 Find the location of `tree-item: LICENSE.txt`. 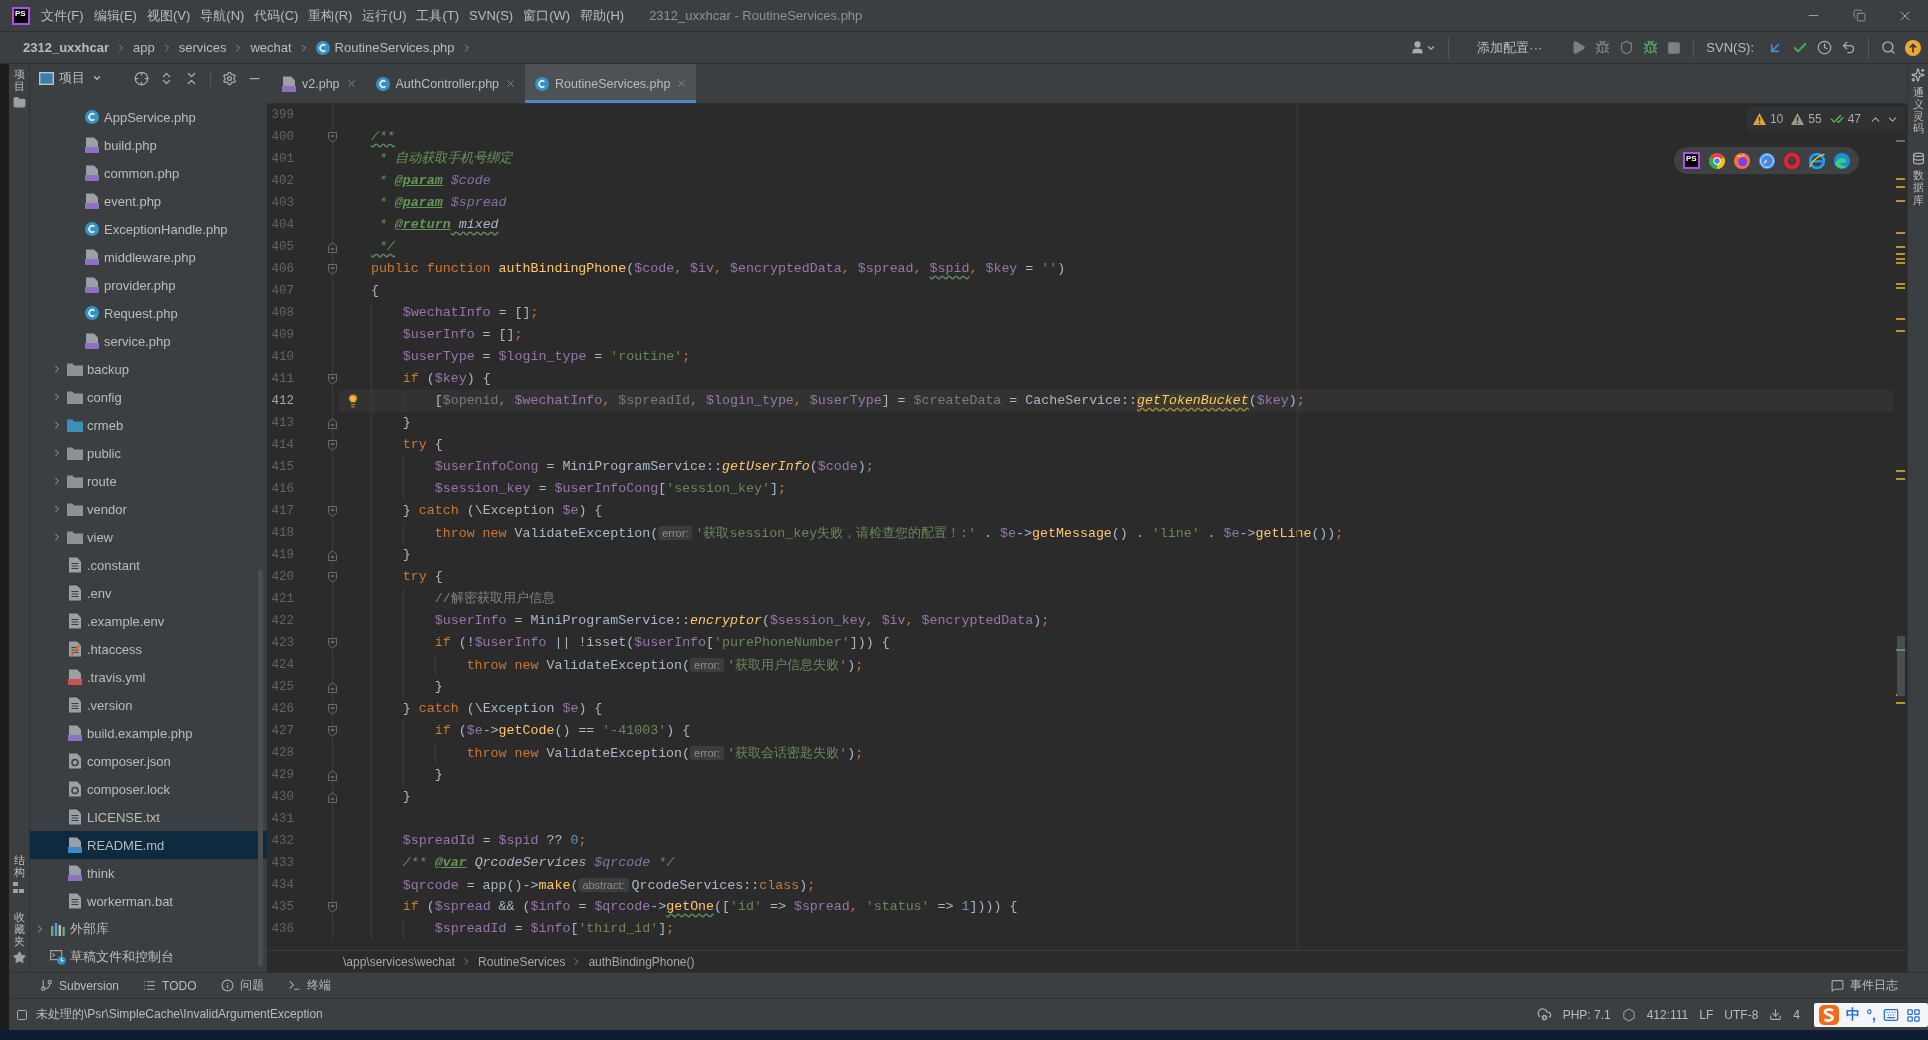

tree-item: LICENSE.txt is located at coordinates (148, 817).